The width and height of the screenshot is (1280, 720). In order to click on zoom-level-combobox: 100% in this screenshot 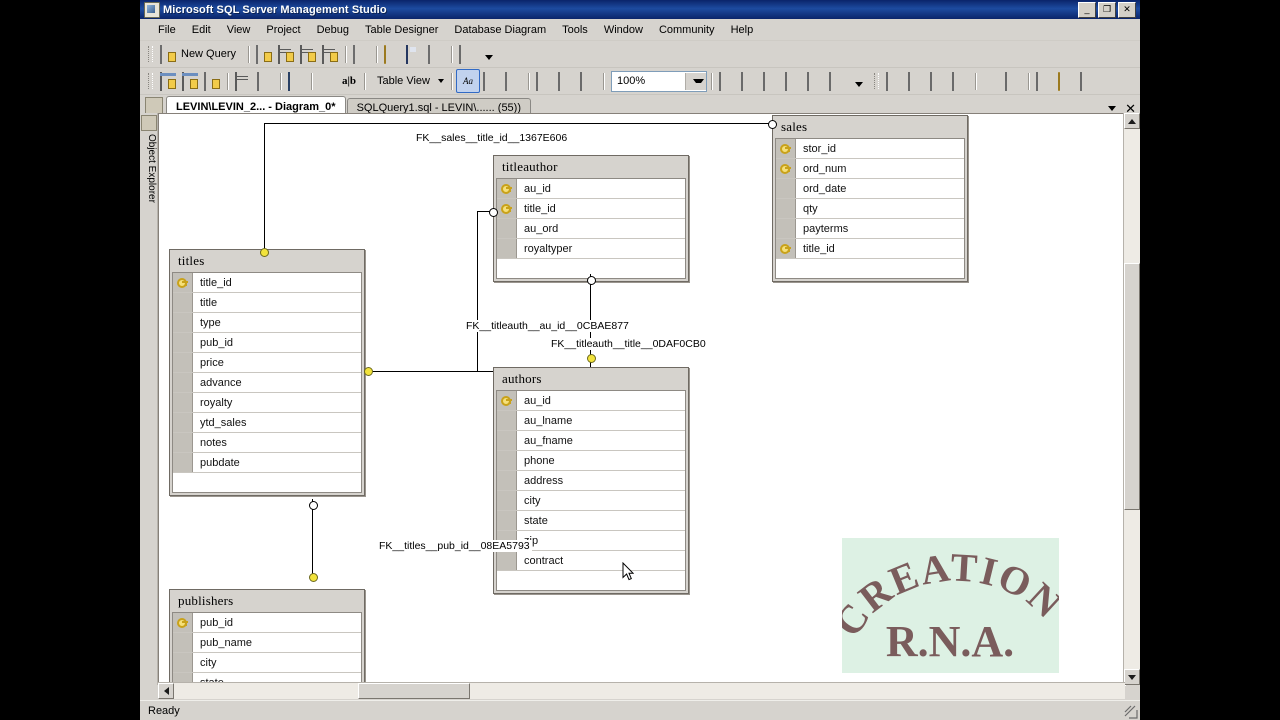, I will do `click(659, 81)`.